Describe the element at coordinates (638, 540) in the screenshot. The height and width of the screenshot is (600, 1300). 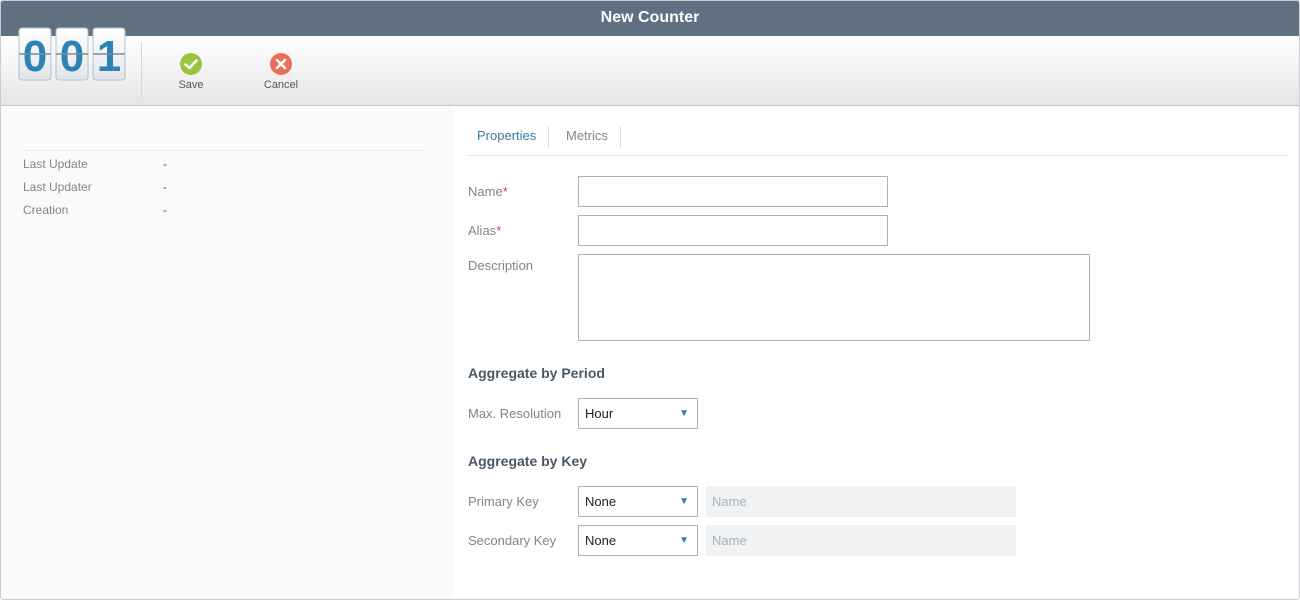
I see `secondary-key-select: None ▼` at that location.